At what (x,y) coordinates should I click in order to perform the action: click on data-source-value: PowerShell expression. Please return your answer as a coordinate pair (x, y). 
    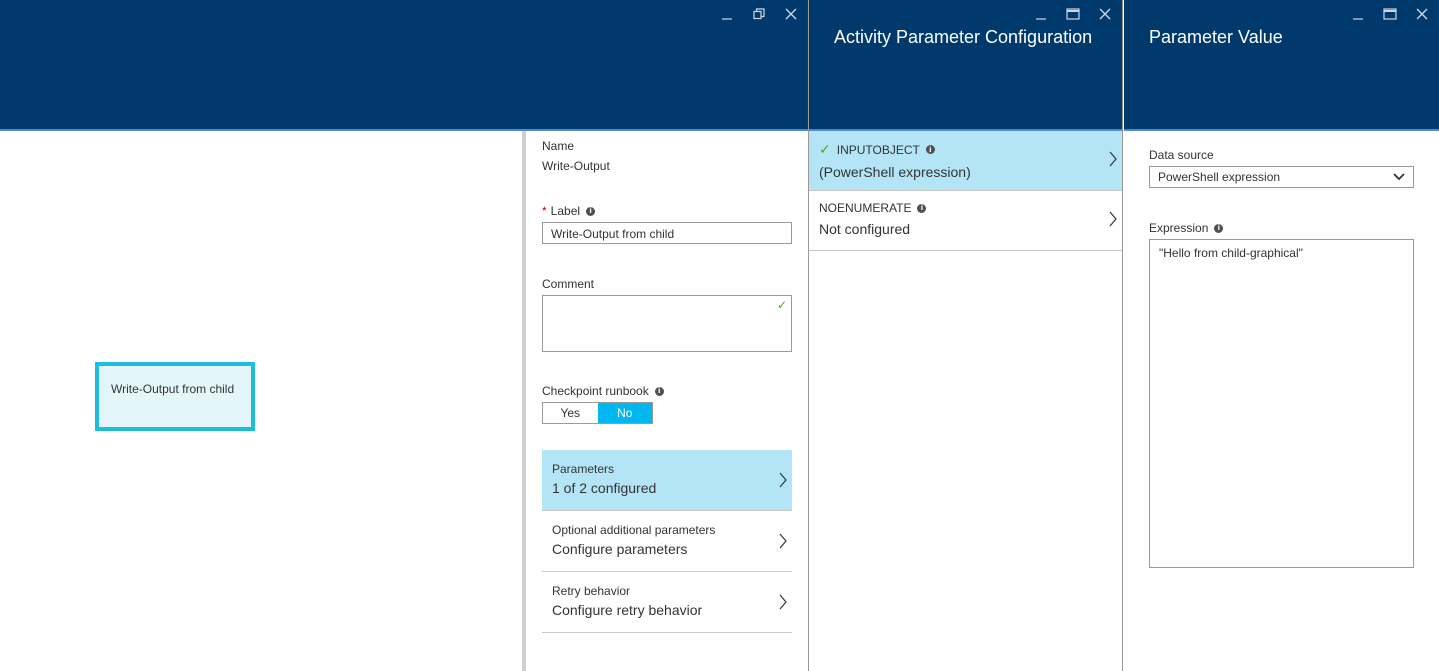
    Looking at the image, I should click on (1219, 177).